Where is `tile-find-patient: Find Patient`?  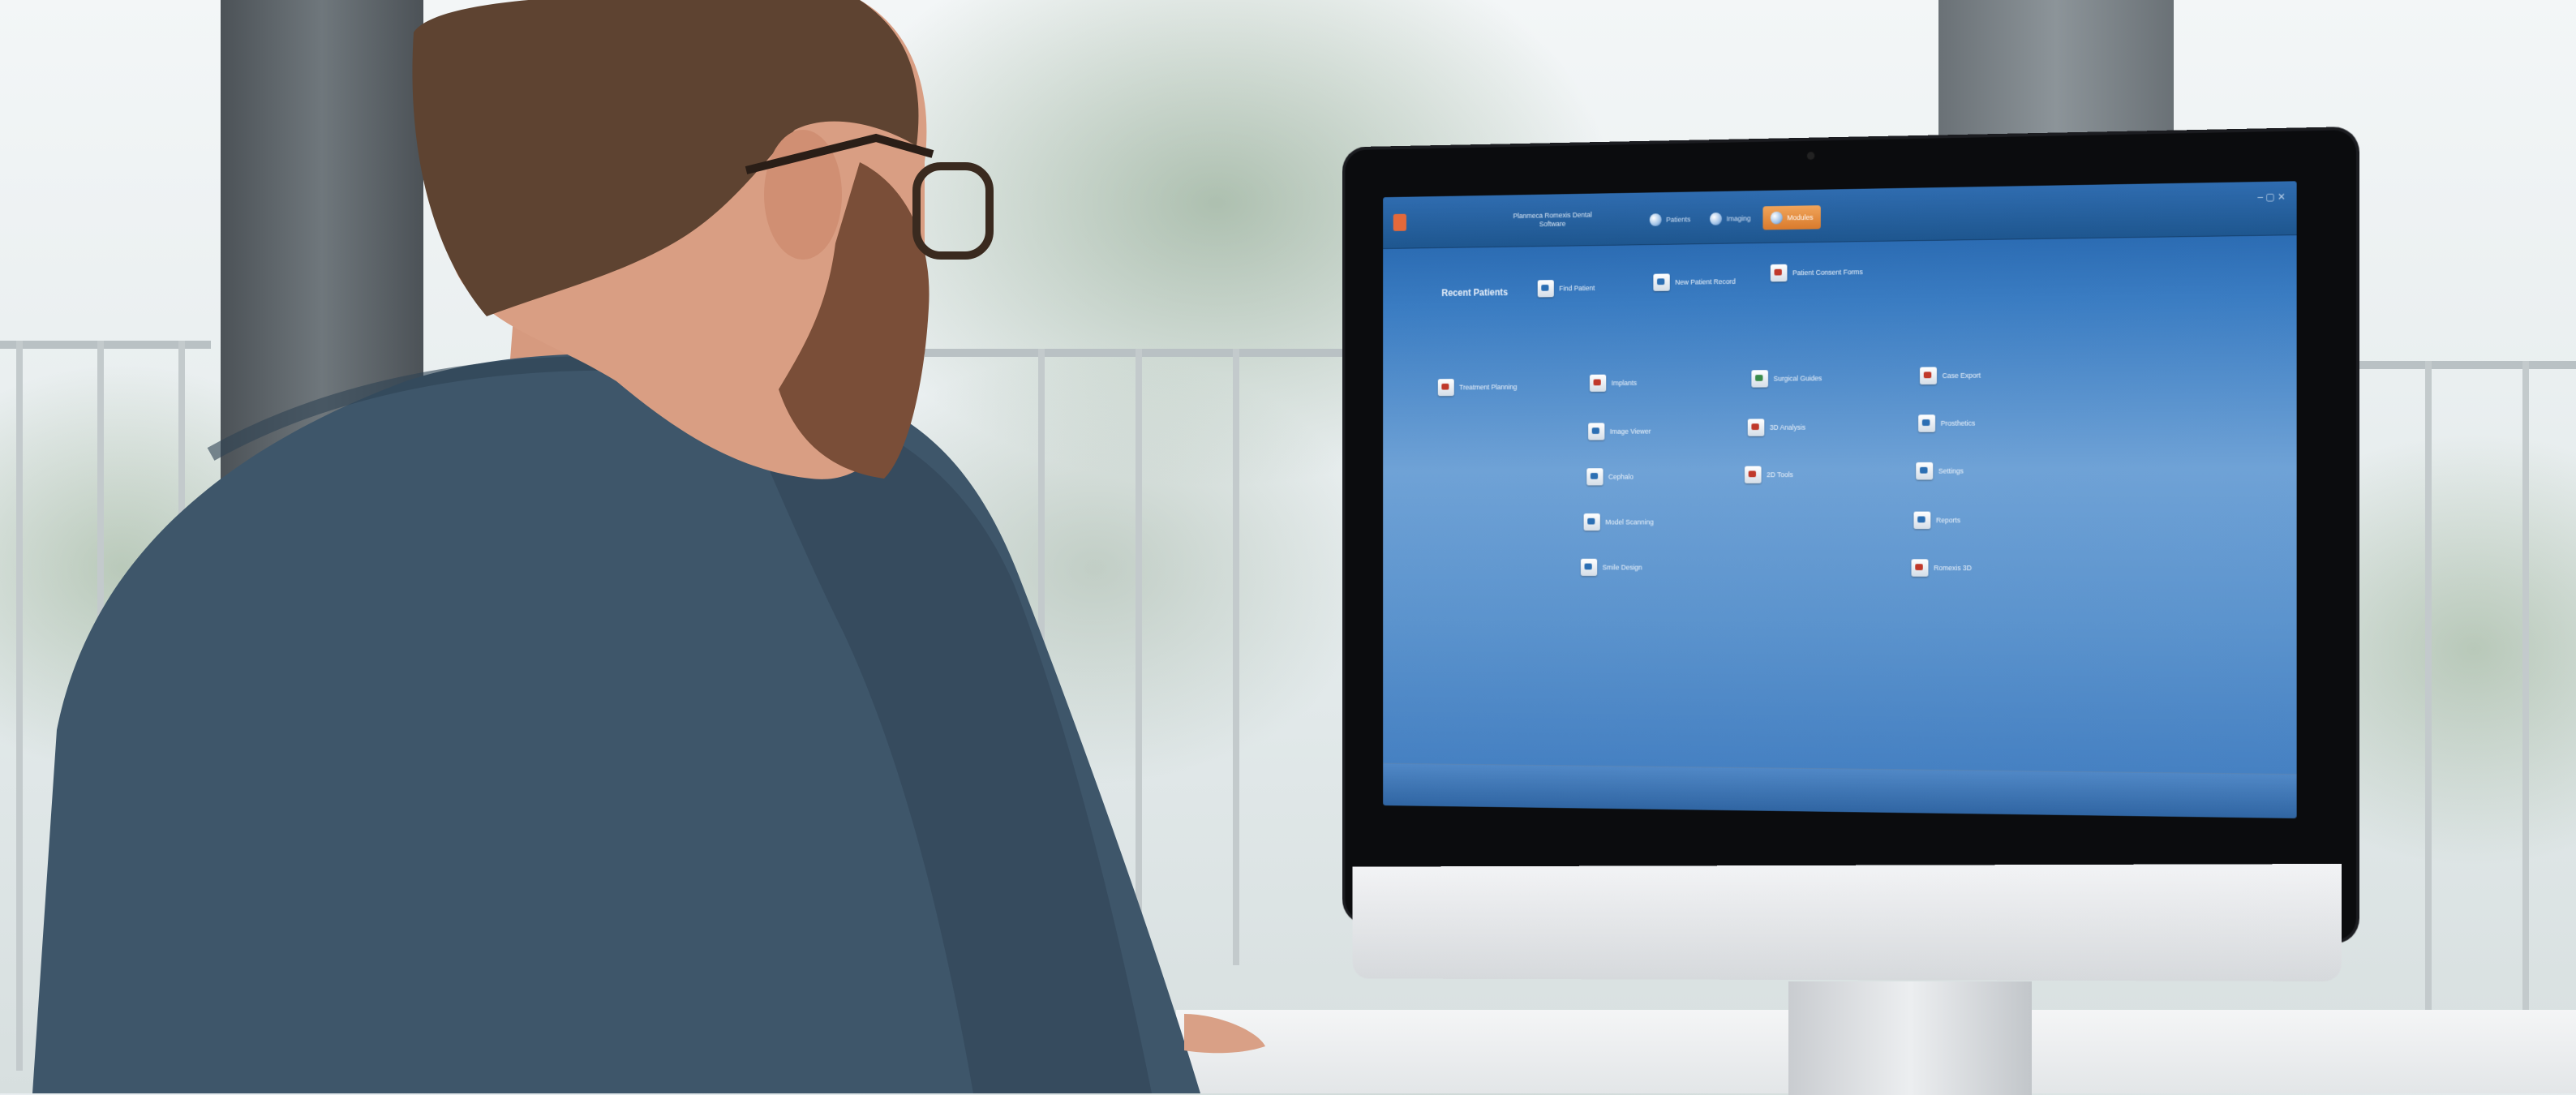
tile-find-patient: Find Patient is located at coordinates (1566, 289).